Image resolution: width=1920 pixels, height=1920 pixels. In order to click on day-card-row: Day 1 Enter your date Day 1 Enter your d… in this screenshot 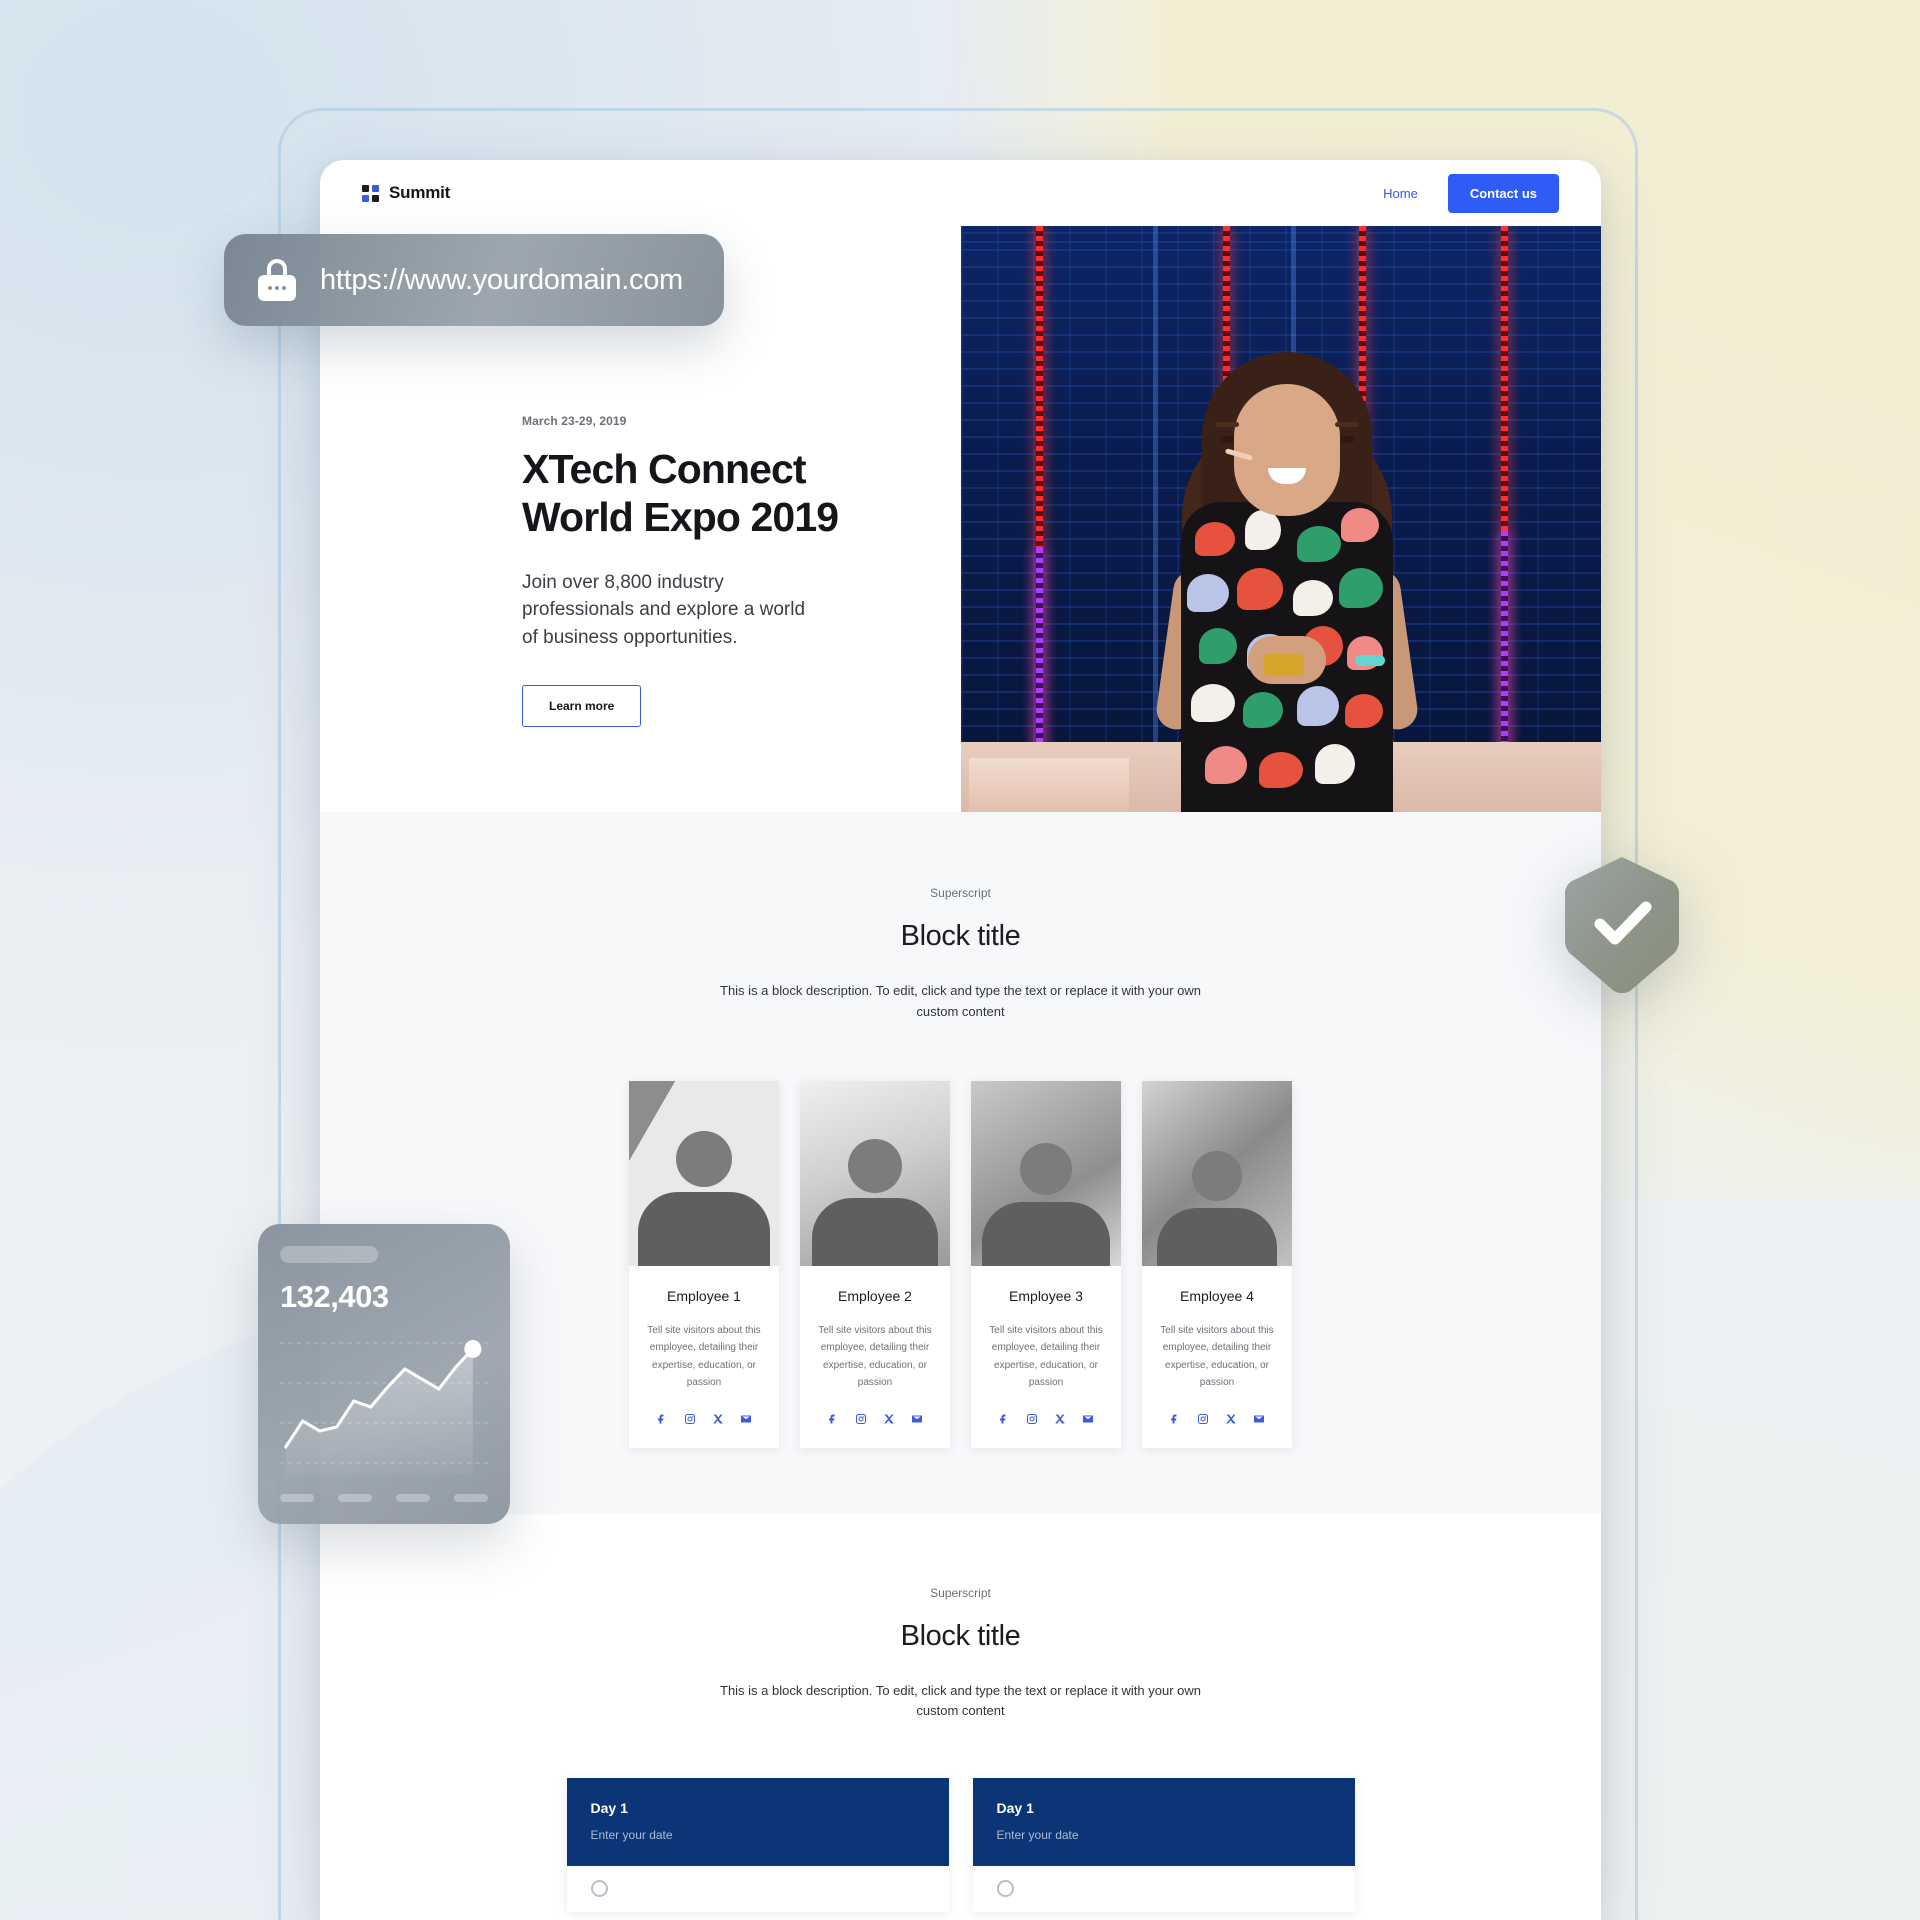, I will do `click(960, 1845)`.